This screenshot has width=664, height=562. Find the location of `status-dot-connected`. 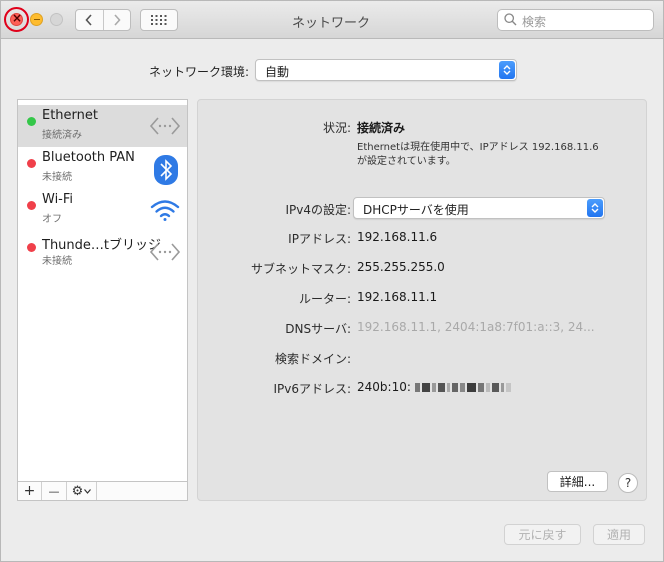

status-dot-connected is located at coordinates (31, 121).